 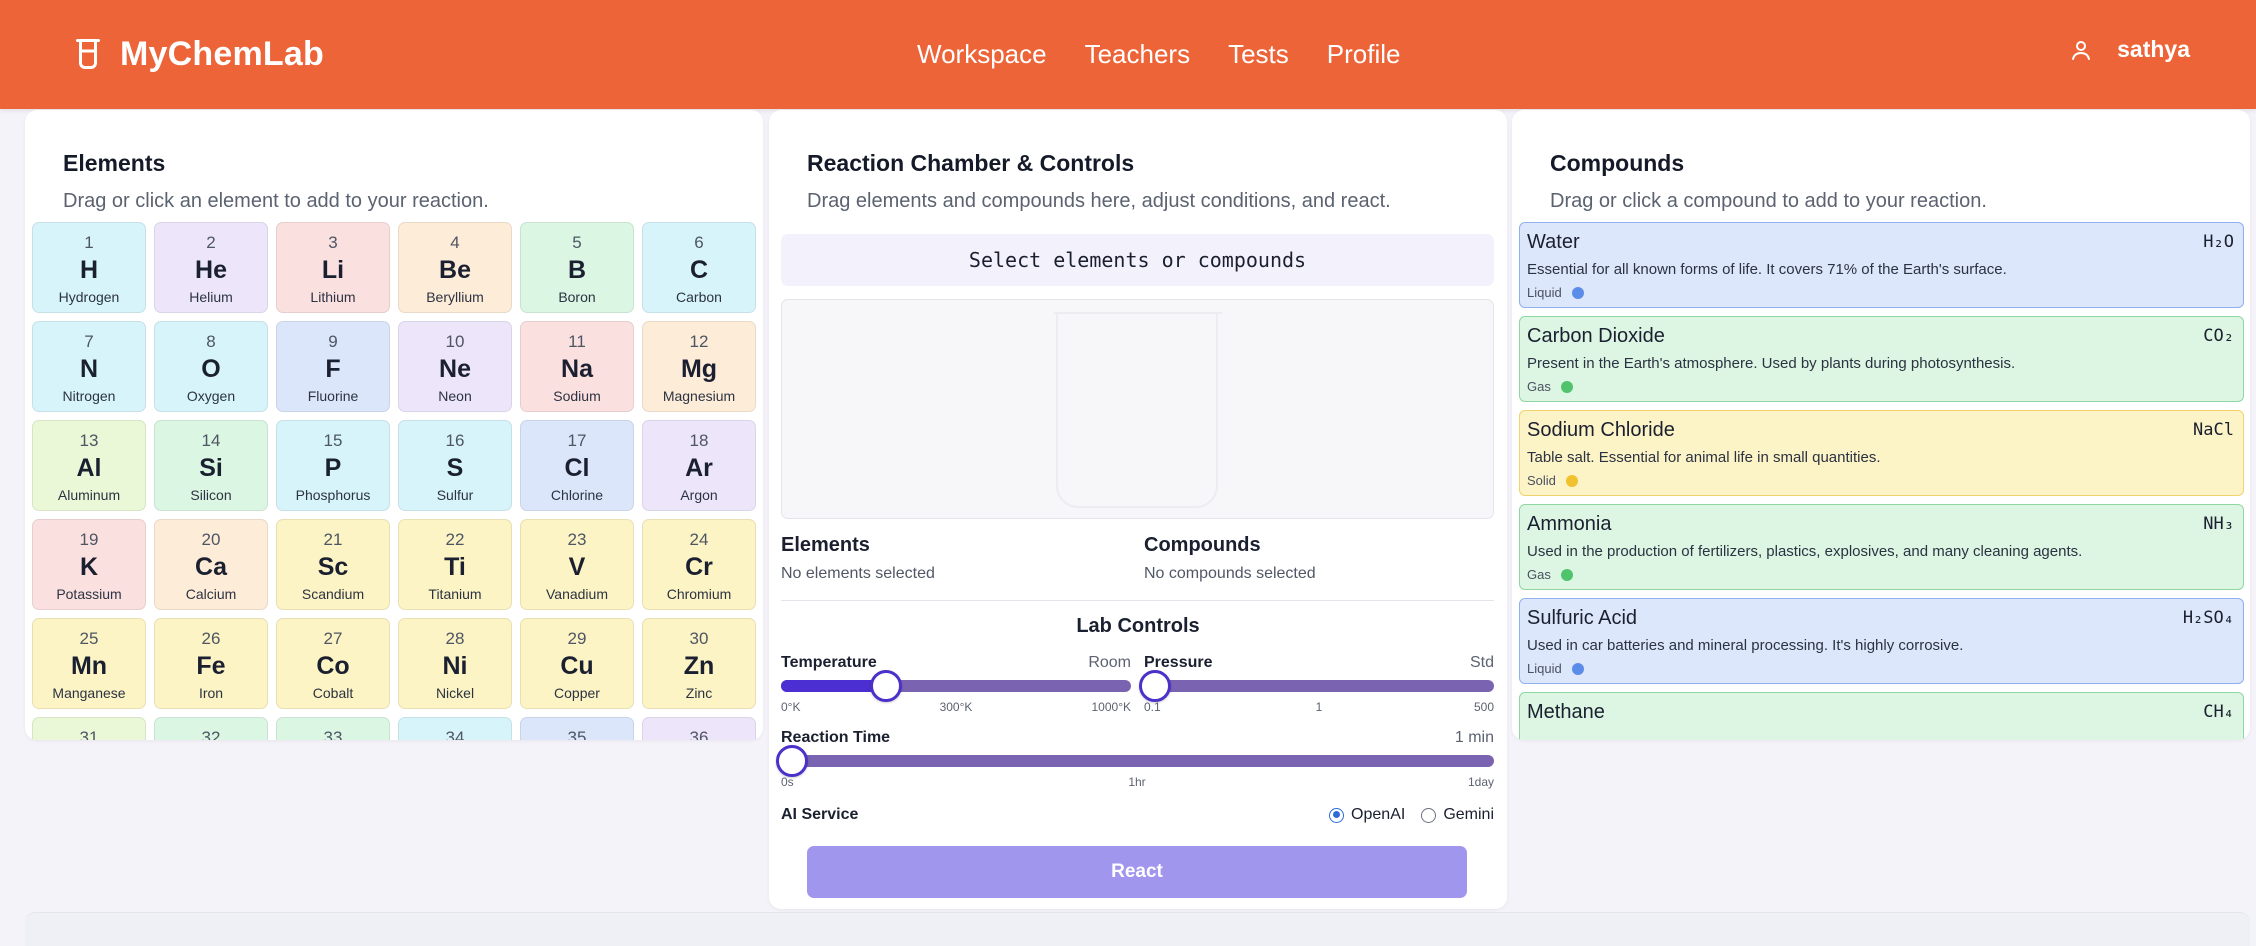 What do you see at coordinates (211, 539) in the screenshot?
I see `element-number: 20` at bounding box center [211, 539].